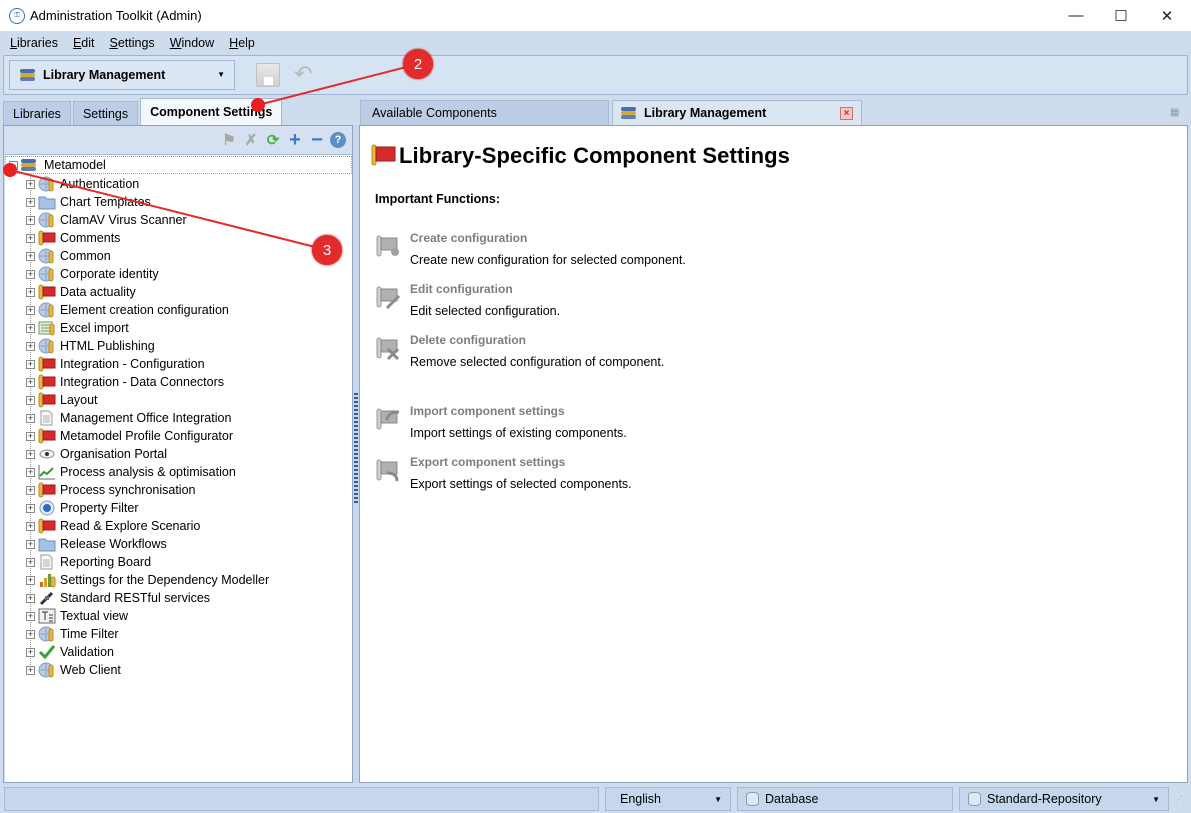 The image size is (1191, 813). I want to click on tree-item: + Process analysis & optimisation, so click(131, 472).